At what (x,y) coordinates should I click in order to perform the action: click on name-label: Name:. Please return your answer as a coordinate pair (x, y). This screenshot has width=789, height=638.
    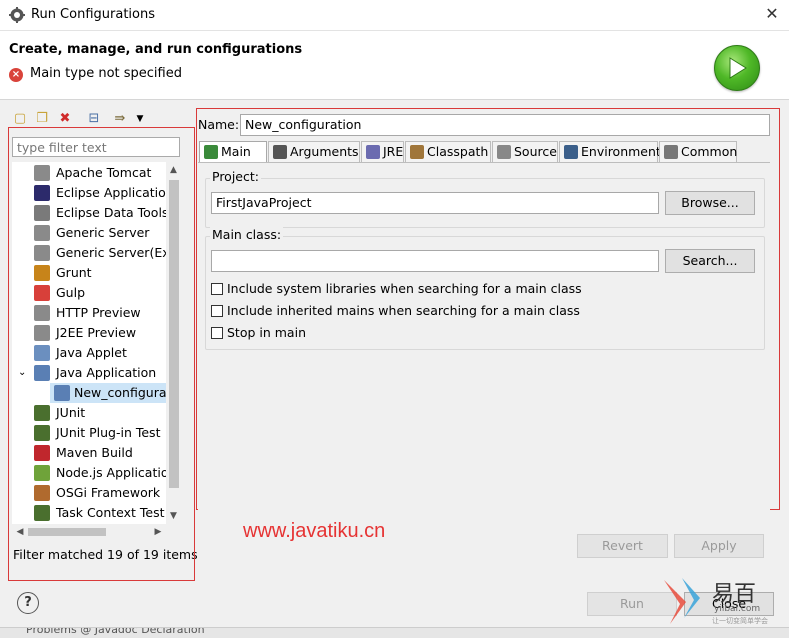
    Looking at the image, I should click on (219, 124).